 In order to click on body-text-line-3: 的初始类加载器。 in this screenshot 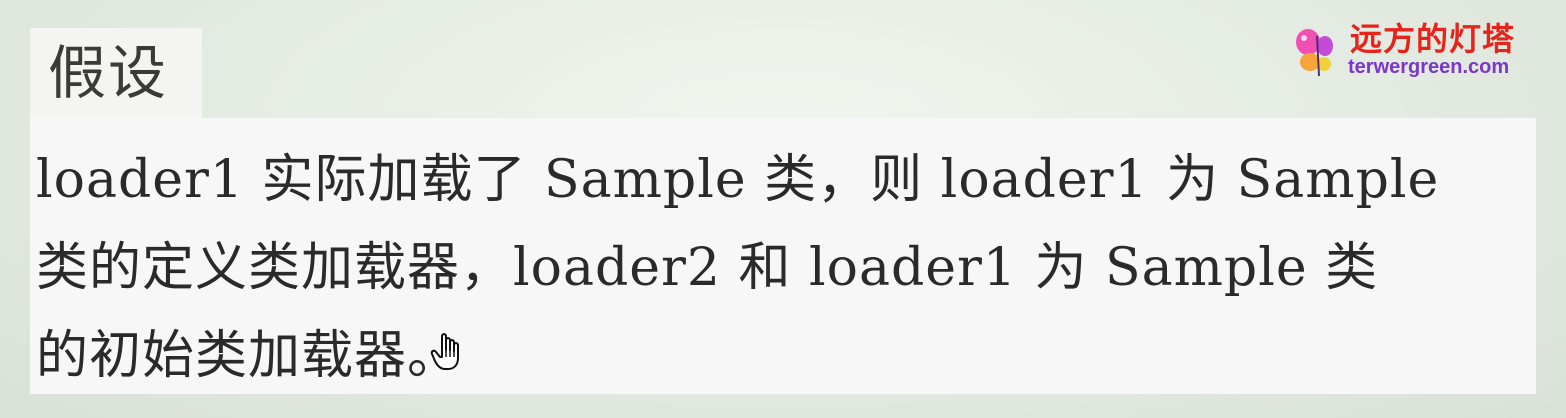, I will do `click(248, 356)`.